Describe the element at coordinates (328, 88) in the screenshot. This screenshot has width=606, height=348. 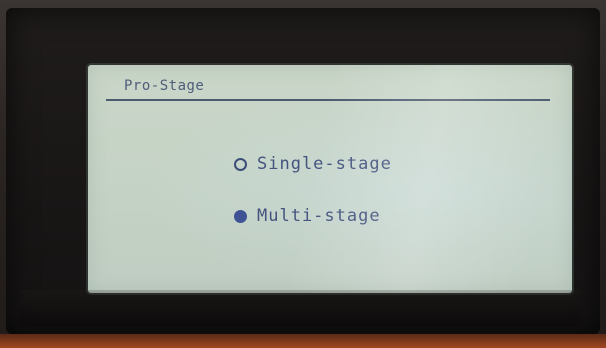
I see `screen-header: Pro-Stage` at that location.